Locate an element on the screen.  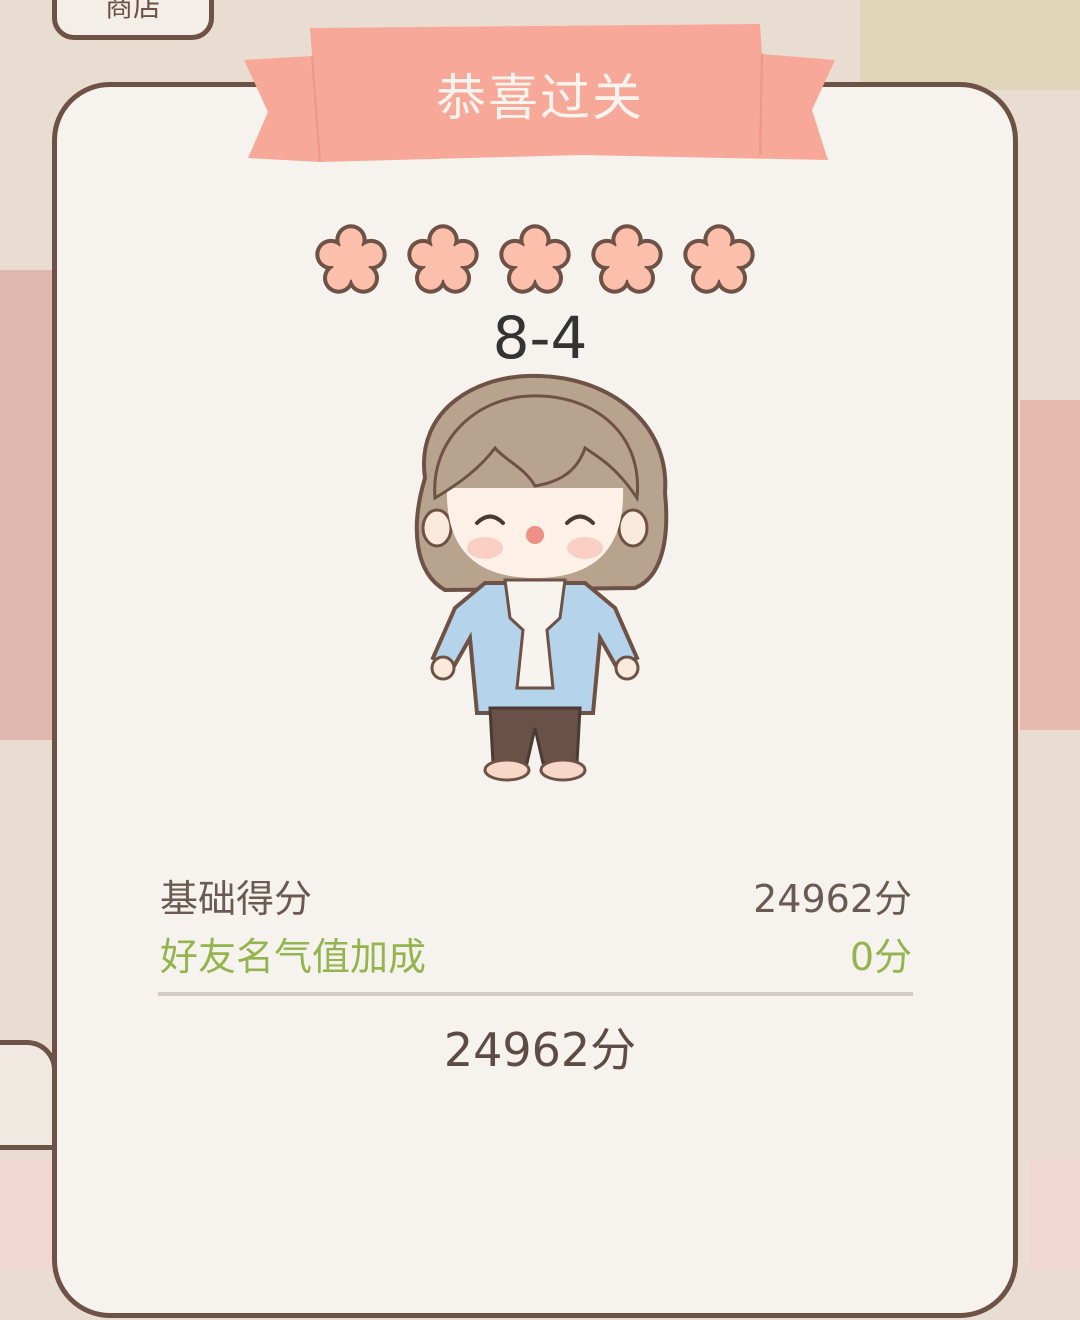
total-score: 24962分 is located at coordinates (540, 1050).